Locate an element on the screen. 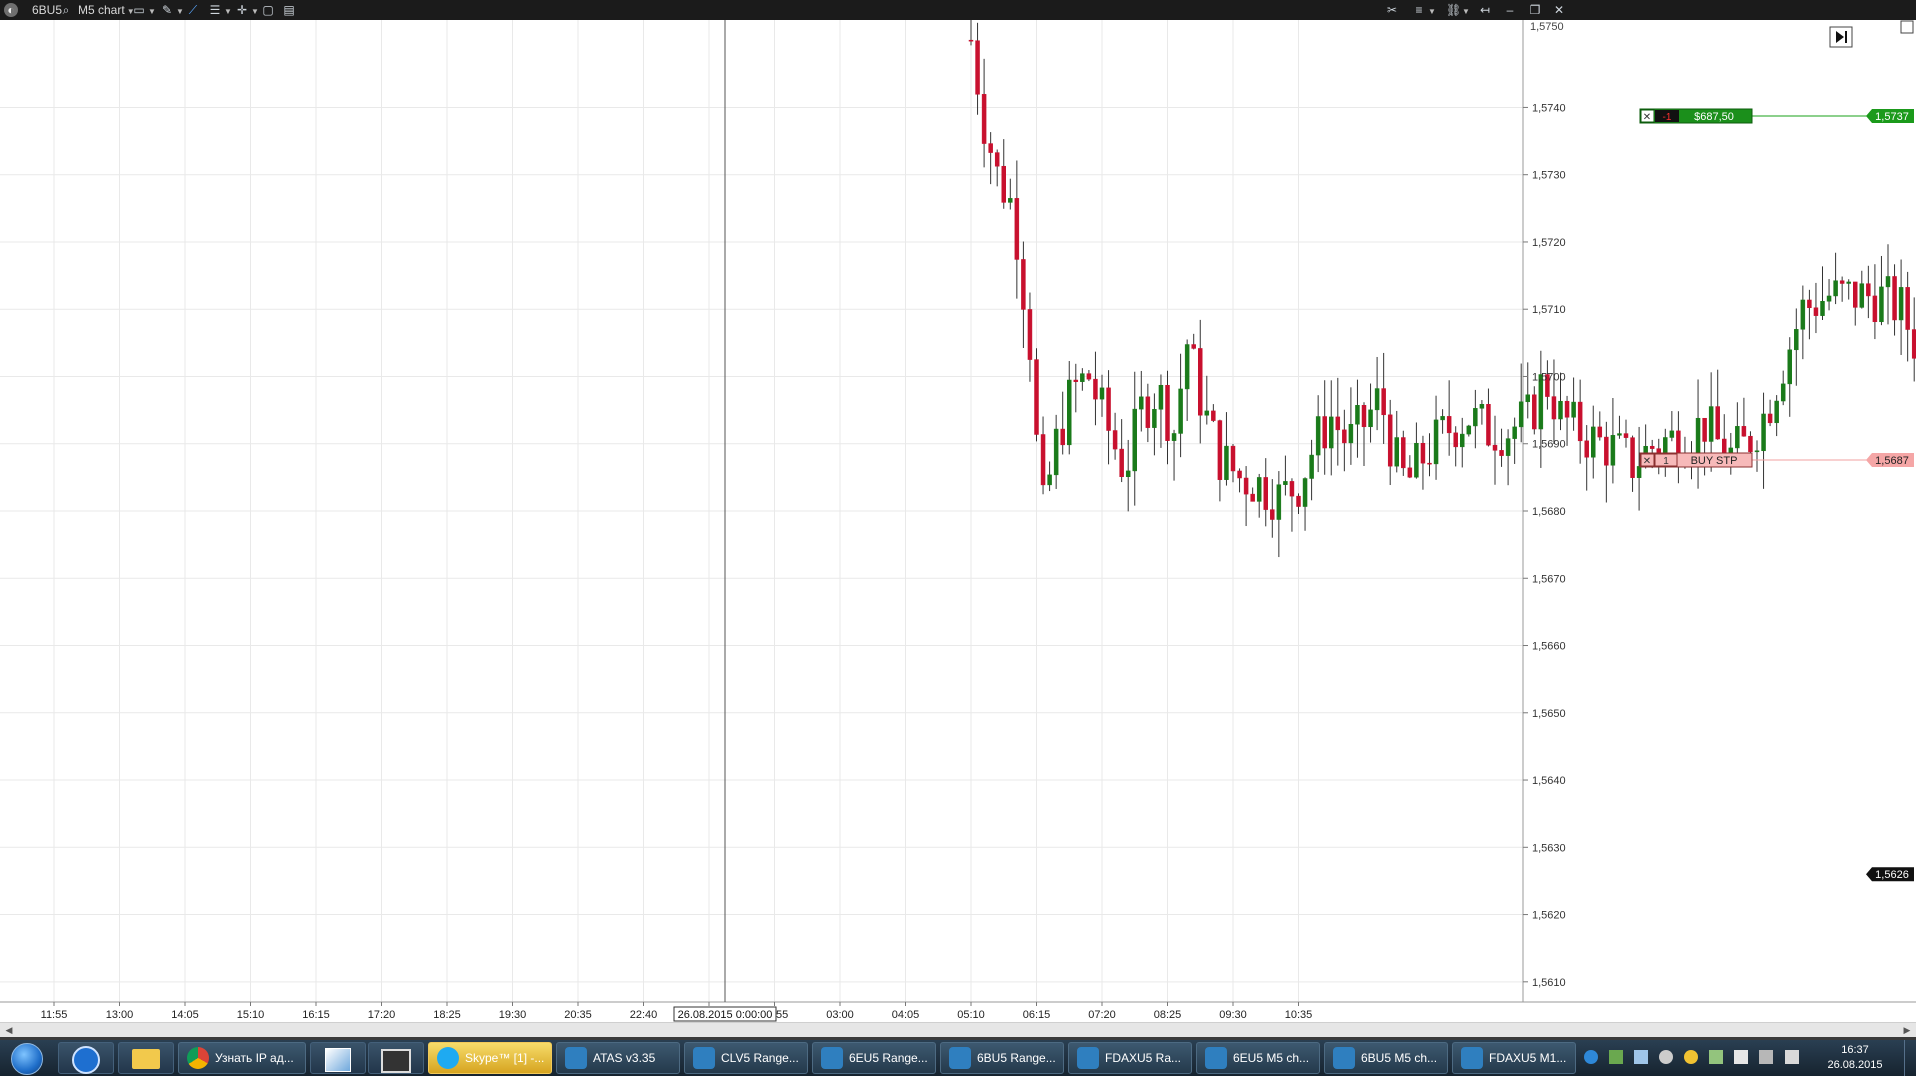 The width and height of the screenshot is (1916, 1076). line-chart-icon: ⟋ is located at coordinates (193, 10).